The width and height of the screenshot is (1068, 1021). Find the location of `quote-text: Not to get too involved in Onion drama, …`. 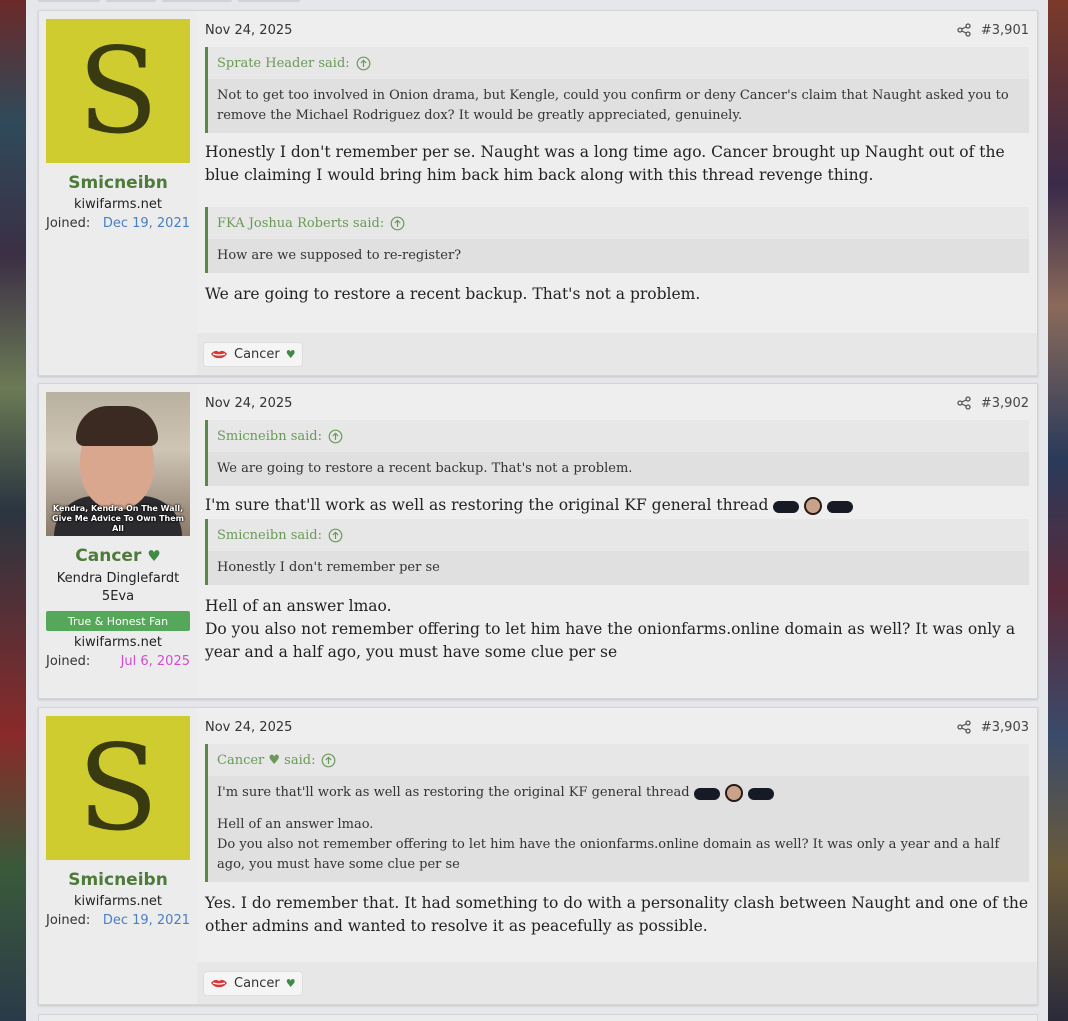

quote-text: Not to get too involved in Onion drama, … is located at coordinates (618, 106).